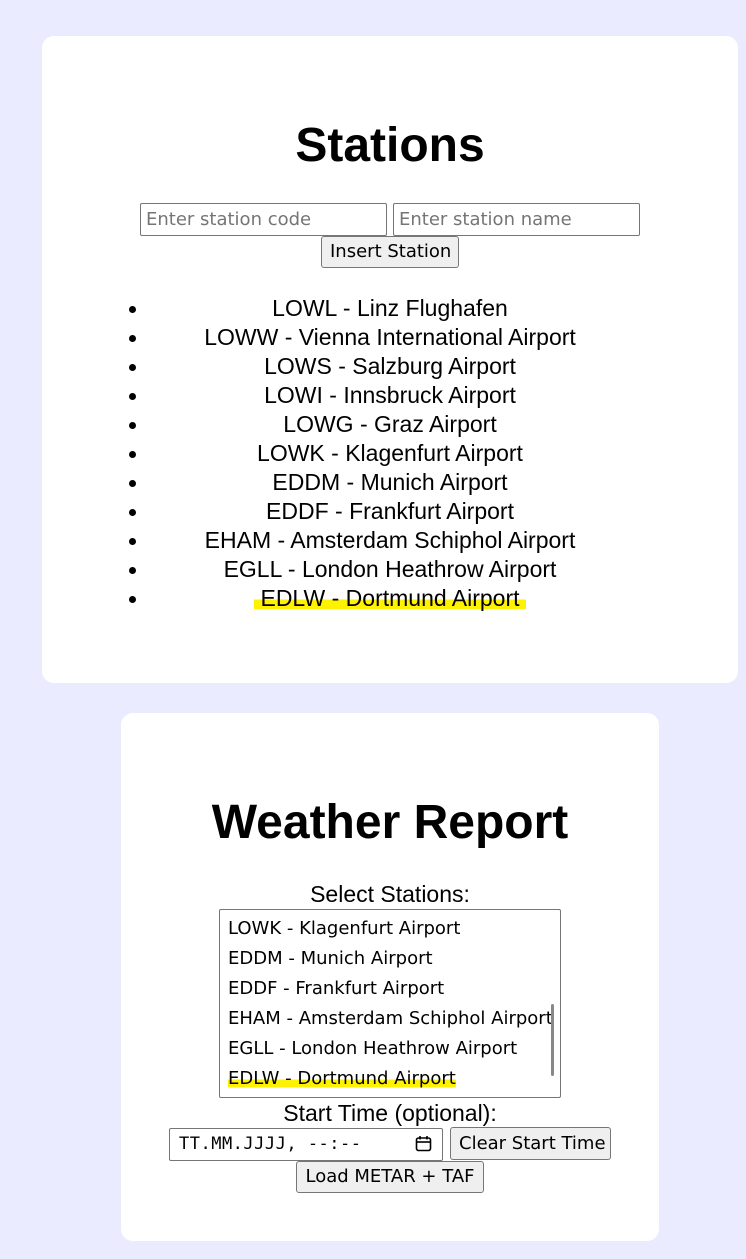  I want to click on list-item: EGLL - London Heathrow Airport, so click(390, 569).